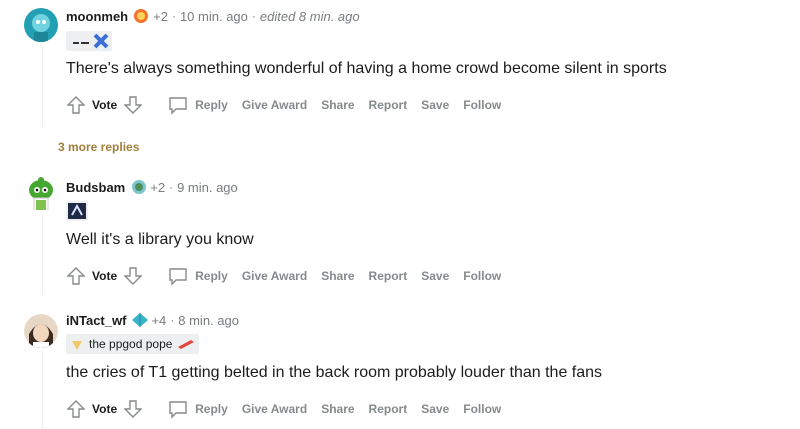 The image size is (800, 429). I want to click on flair-text: the ppgod pope, so click(131, 344).